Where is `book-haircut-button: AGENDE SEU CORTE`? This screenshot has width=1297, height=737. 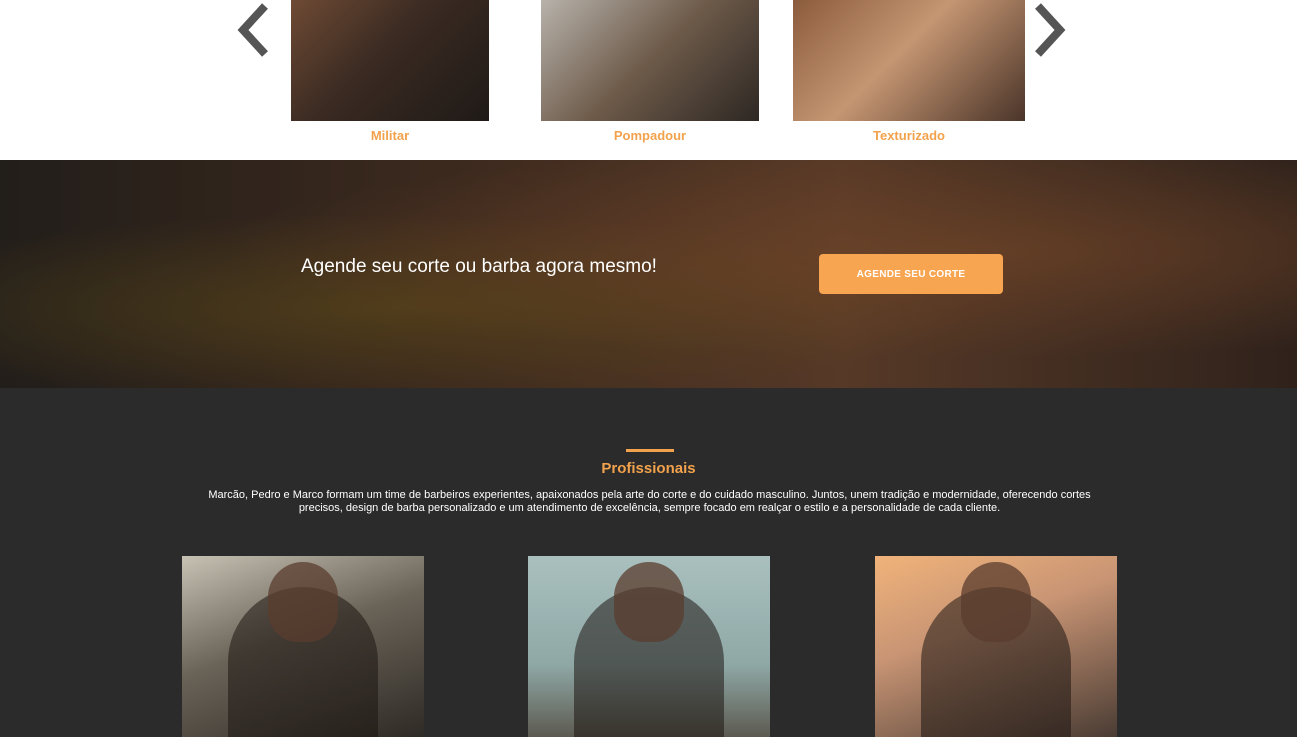
book-haircut-button: AGENDE SEU CORTE is located at coordinates (911, 274).